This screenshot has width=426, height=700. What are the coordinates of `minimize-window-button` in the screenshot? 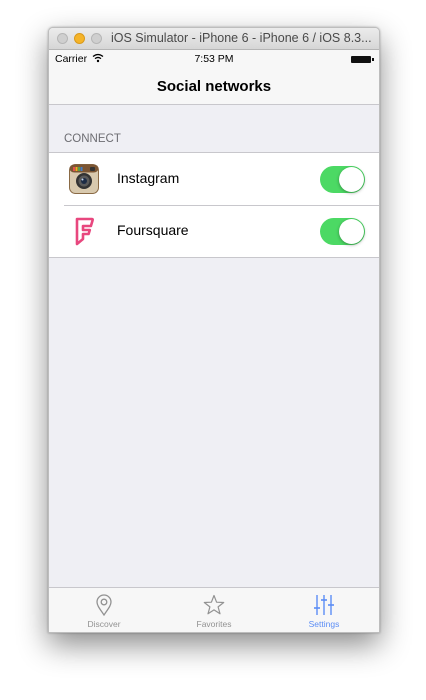 It's located at (79, 38).